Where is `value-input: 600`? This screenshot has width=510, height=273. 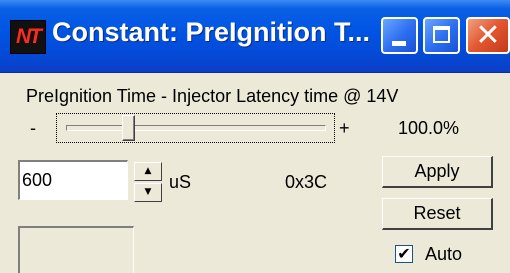
value-input: 600 is located at coordinates (73, 180).